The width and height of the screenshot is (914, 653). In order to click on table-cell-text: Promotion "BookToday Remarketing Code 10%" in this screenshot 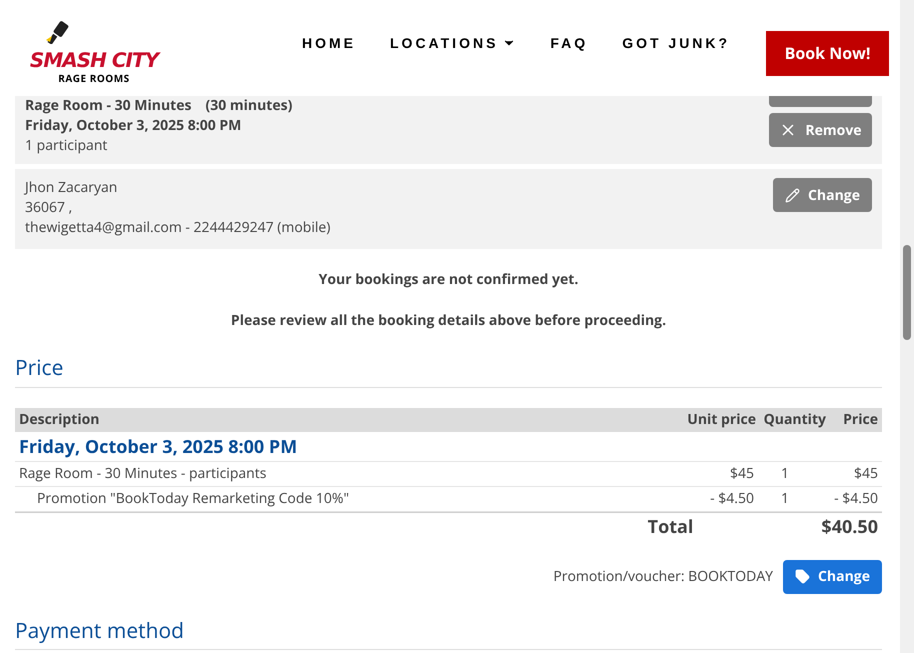, I will do `click(193, 498)`.